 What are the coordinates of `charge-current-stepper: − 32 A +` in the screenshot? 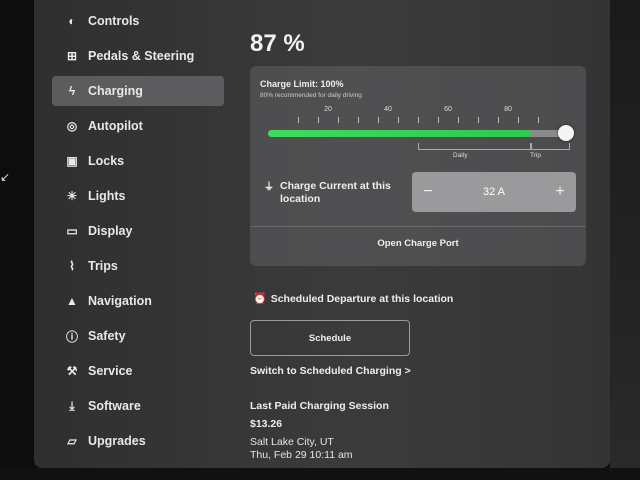 It's located at (494, 192).